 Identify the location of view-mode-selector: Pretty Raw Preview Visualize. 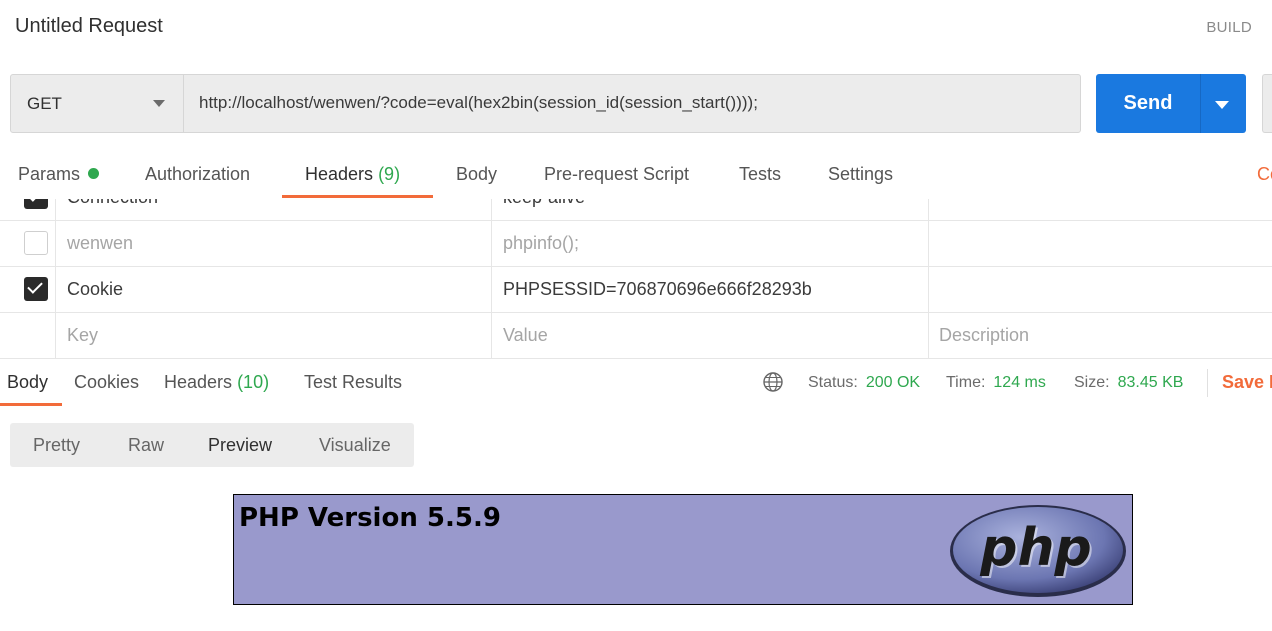
(212, 445).